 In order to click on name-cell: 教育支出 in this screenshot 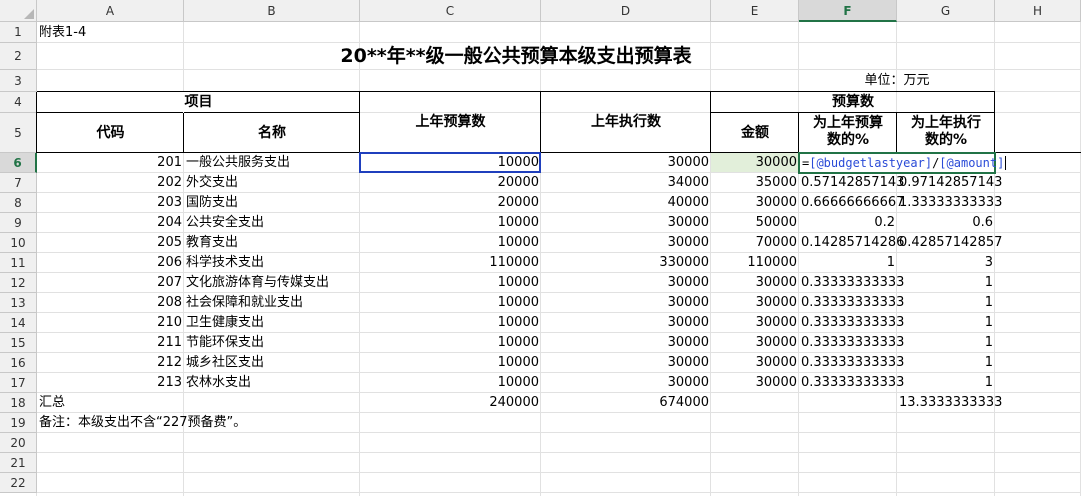, I will do `click(272, 243)`.